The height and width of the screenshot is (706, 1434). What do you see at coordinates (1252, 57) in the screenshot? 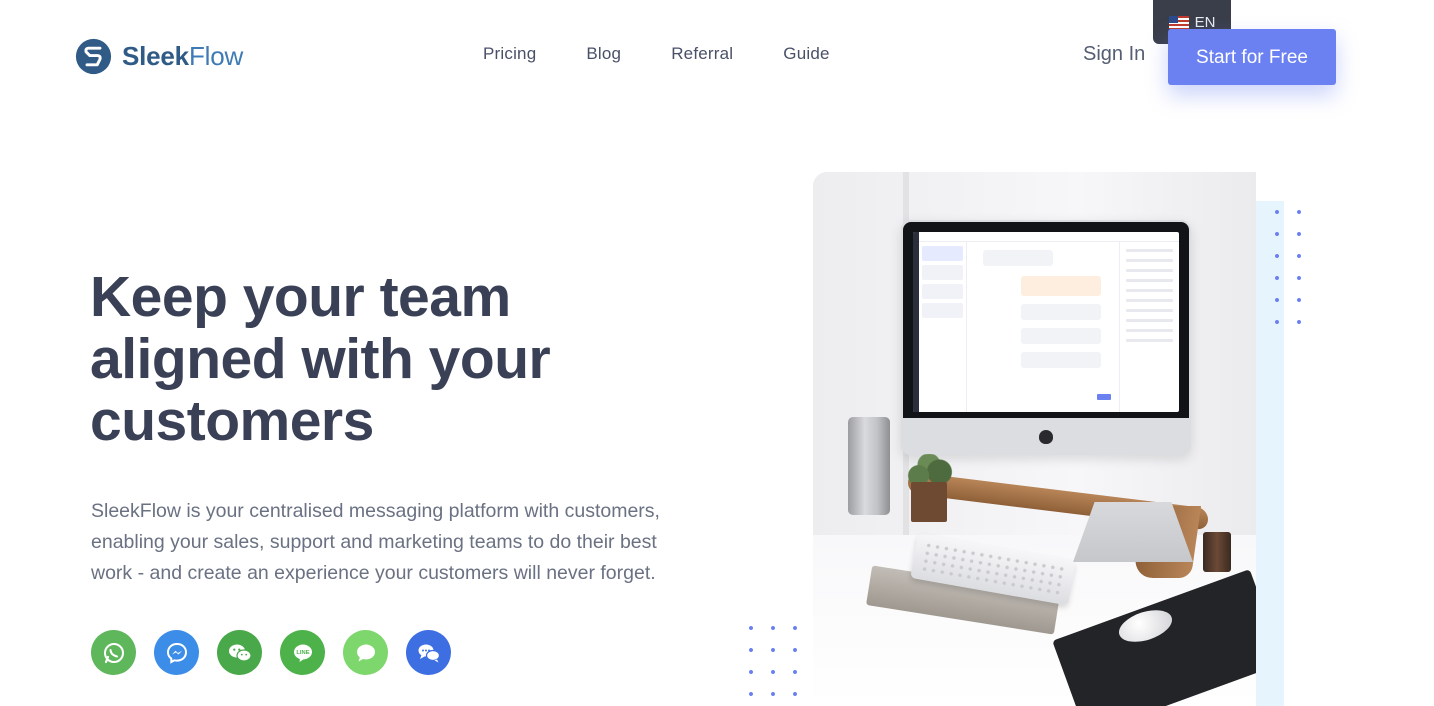
I see `start-for-free-button: Start for Free` at bounding box center [1252, 57].